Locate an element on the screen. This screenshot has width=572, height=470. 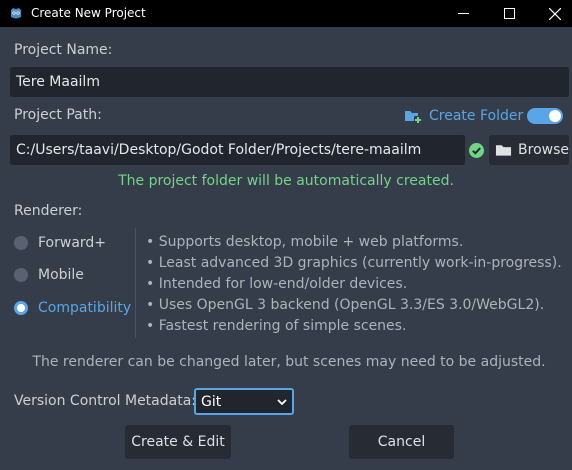
godot-app-icon is located at coordinates (16, 13).